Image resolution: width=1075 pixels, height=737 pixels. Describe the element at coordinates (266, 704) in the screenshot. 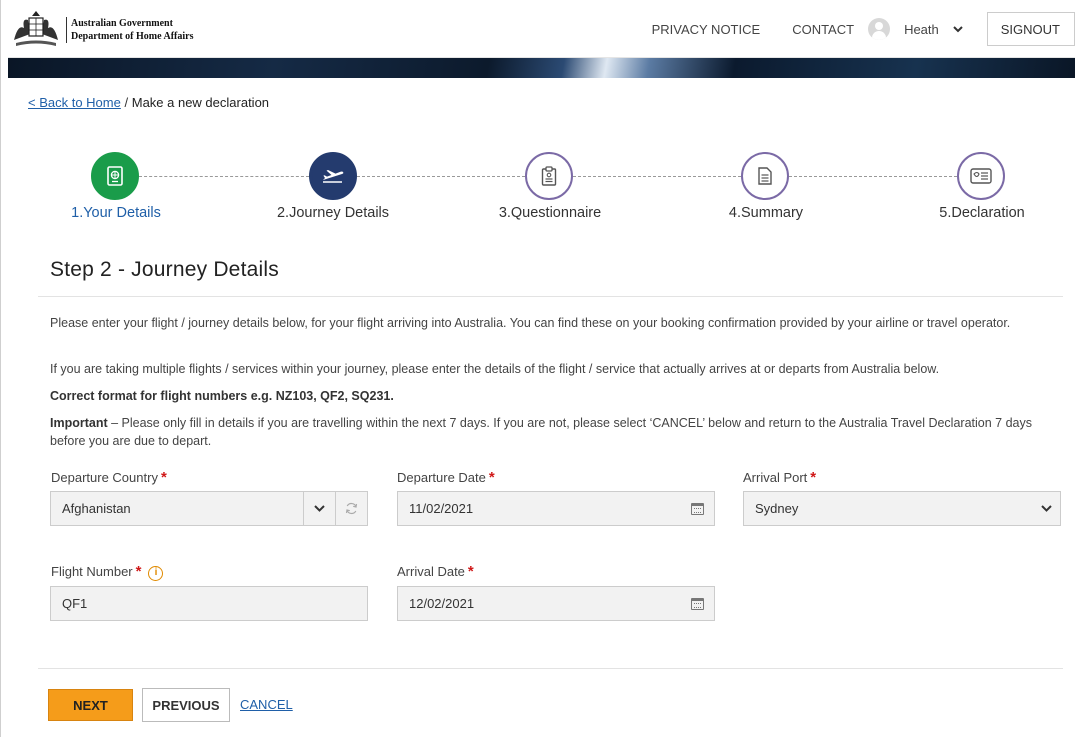

I see `cancel-link: CANCEL` at that location.